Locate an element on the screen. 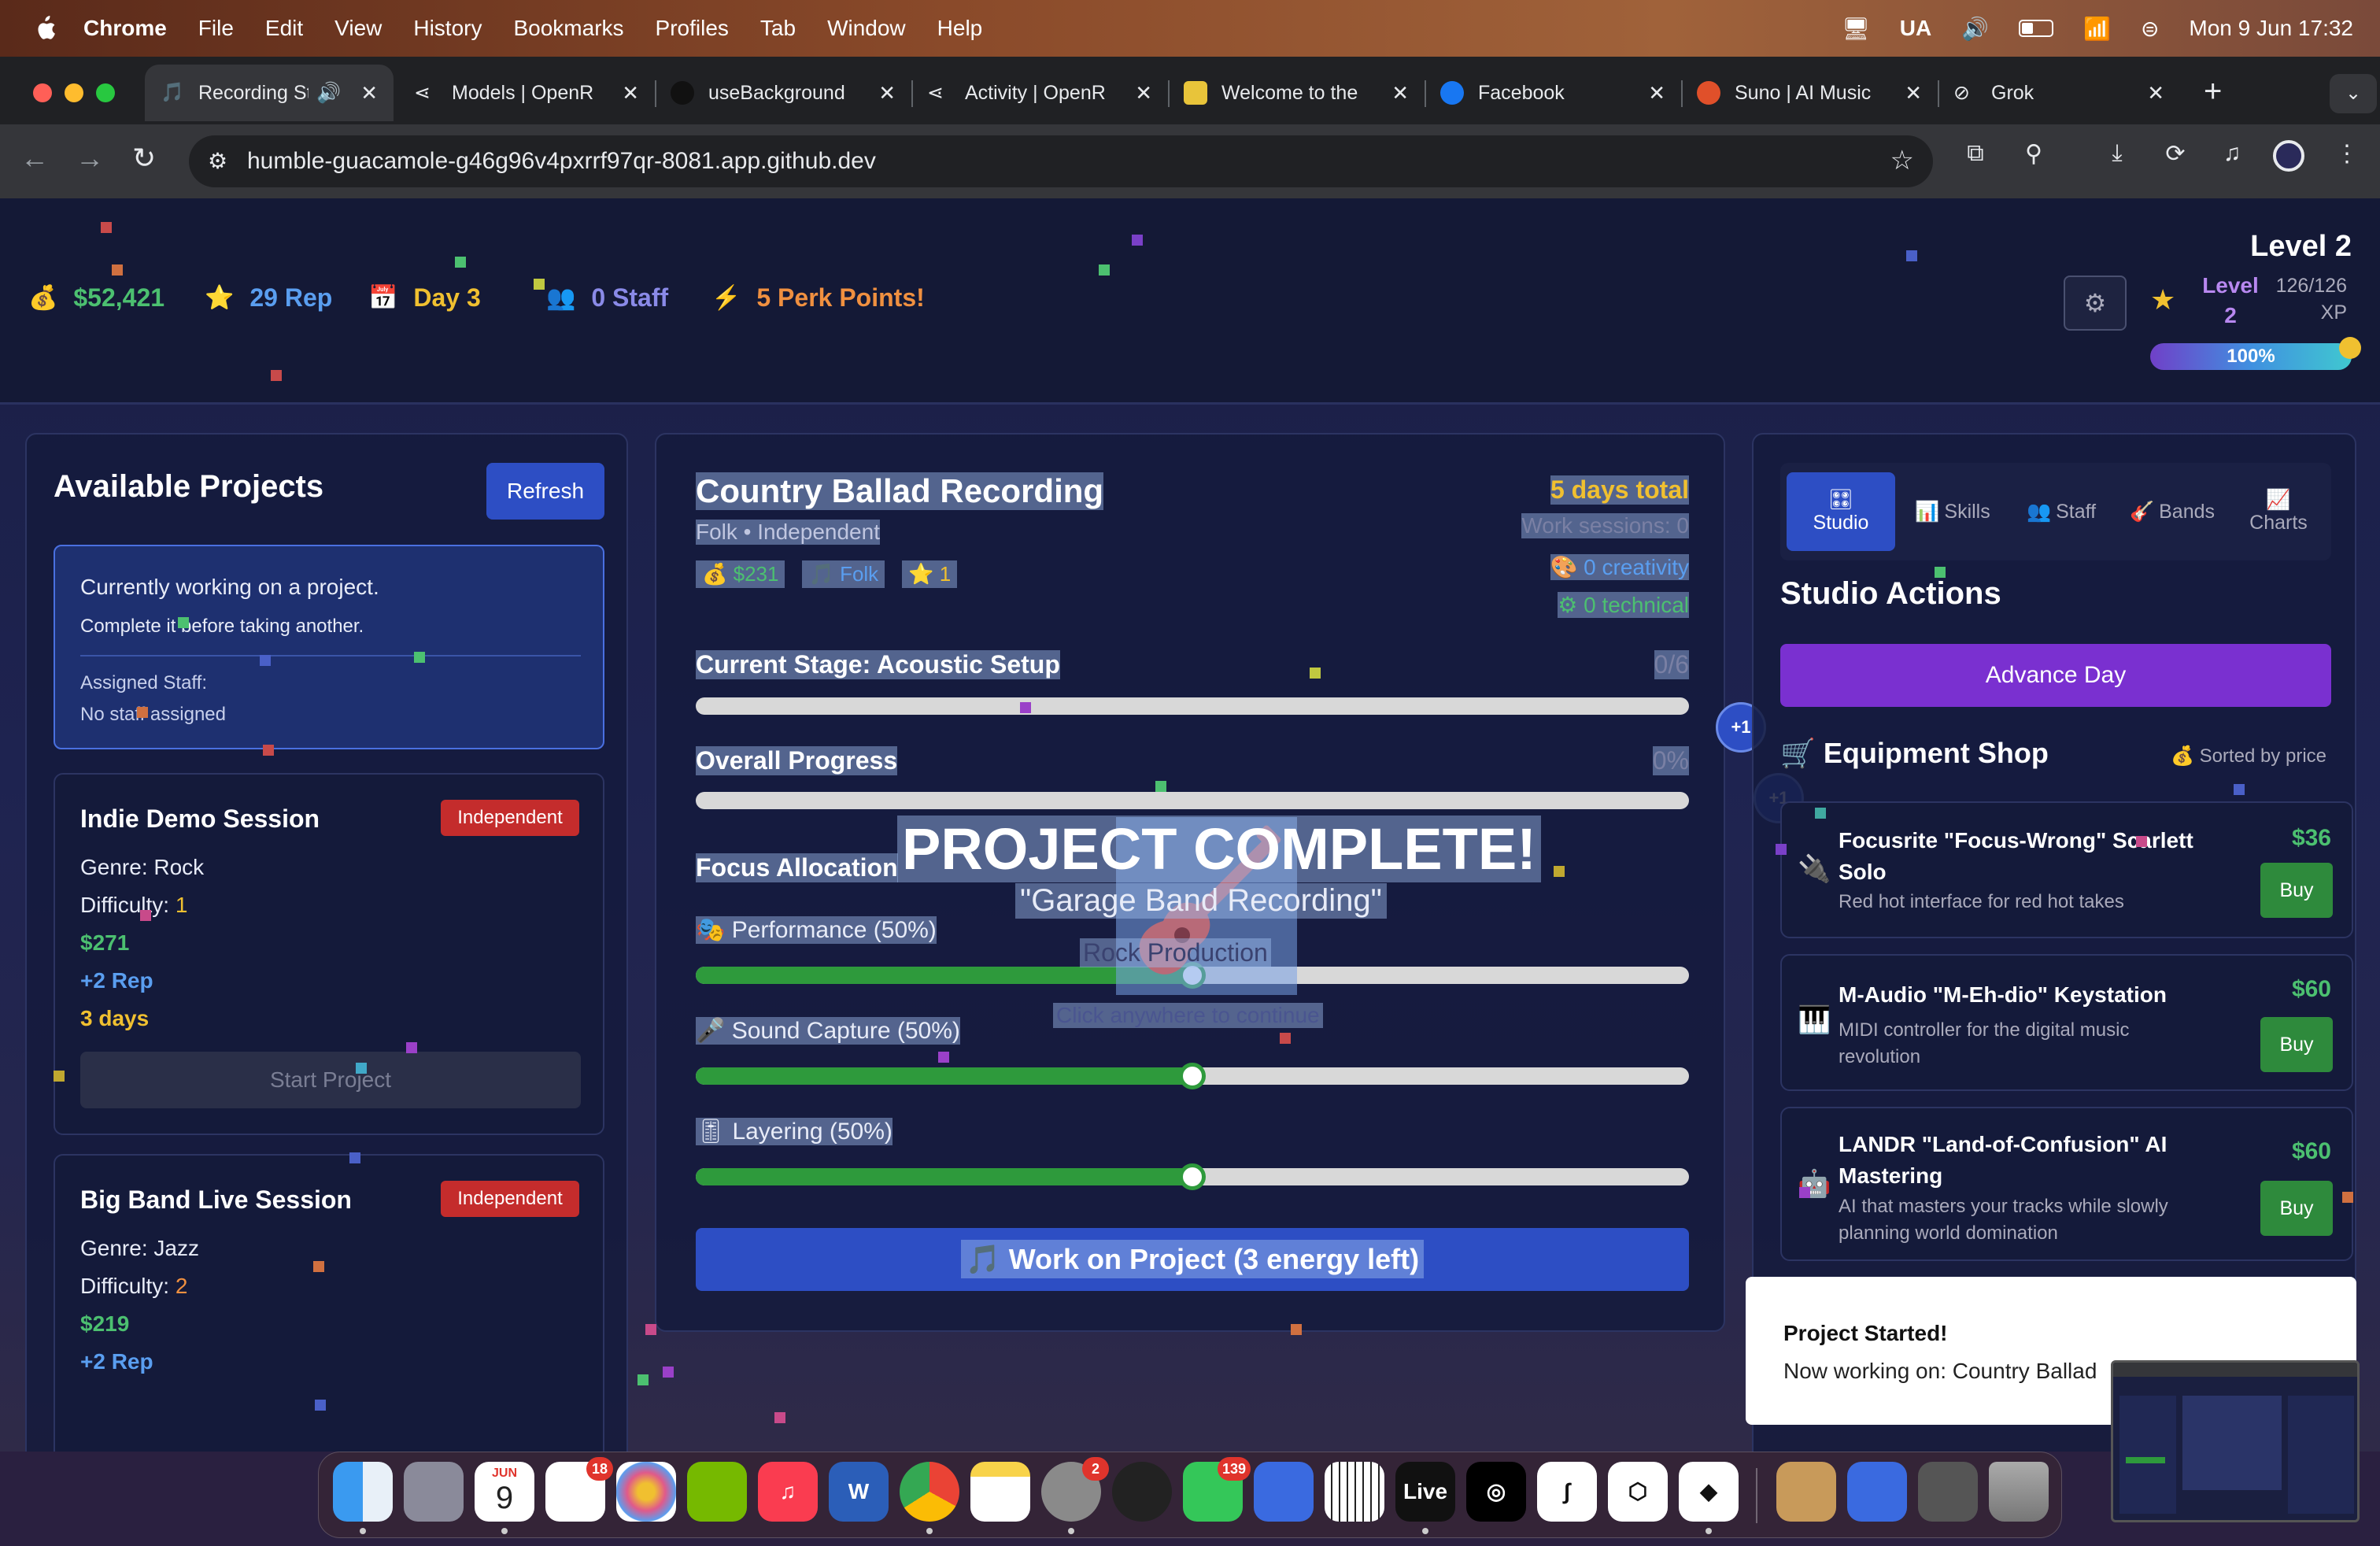 The height and width of the screenshot is (1546, 2380). work-on-project-button: 🎵 Work on Project (3 energy left) is located at coordinates (1192, 1260).